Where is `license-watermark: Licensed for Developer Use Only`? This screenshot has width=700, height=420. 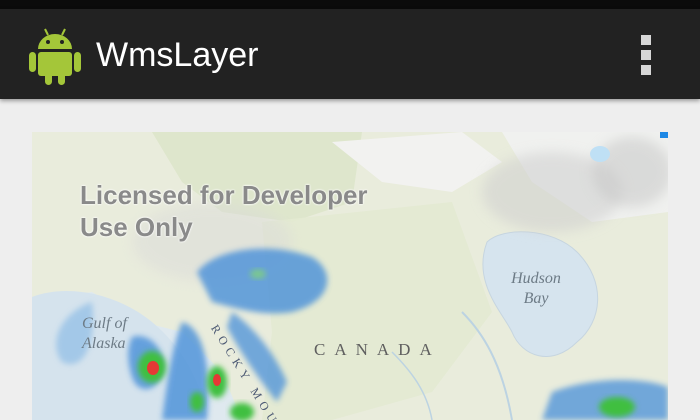 license-watermark: Licensed for Developer Use Only is located at coordinates (224, 211).